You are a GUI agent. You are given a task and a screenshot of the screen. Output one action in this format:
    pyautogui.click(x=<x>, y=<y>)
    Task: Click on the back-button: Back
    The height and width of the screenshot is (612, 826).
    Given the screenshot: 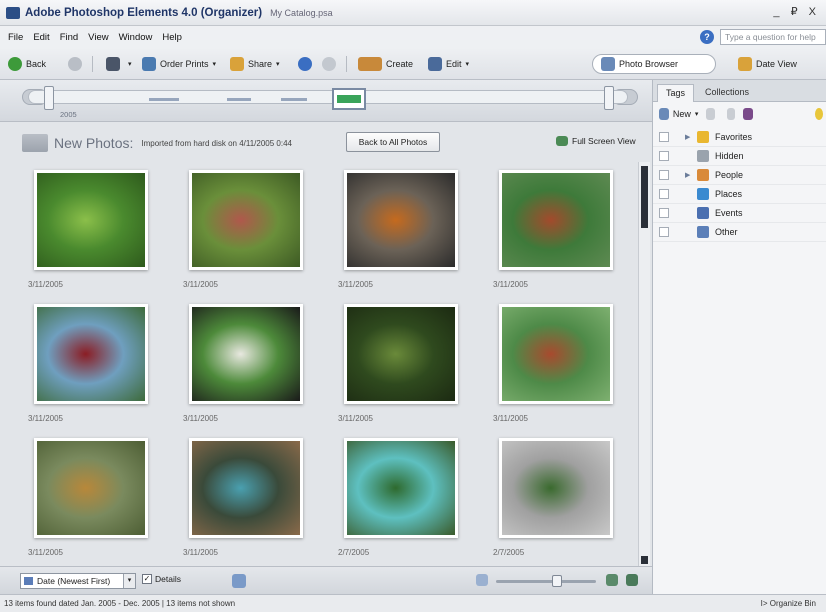 What is the action you would take?
    pyautogui.click(x=27, y=64)
    